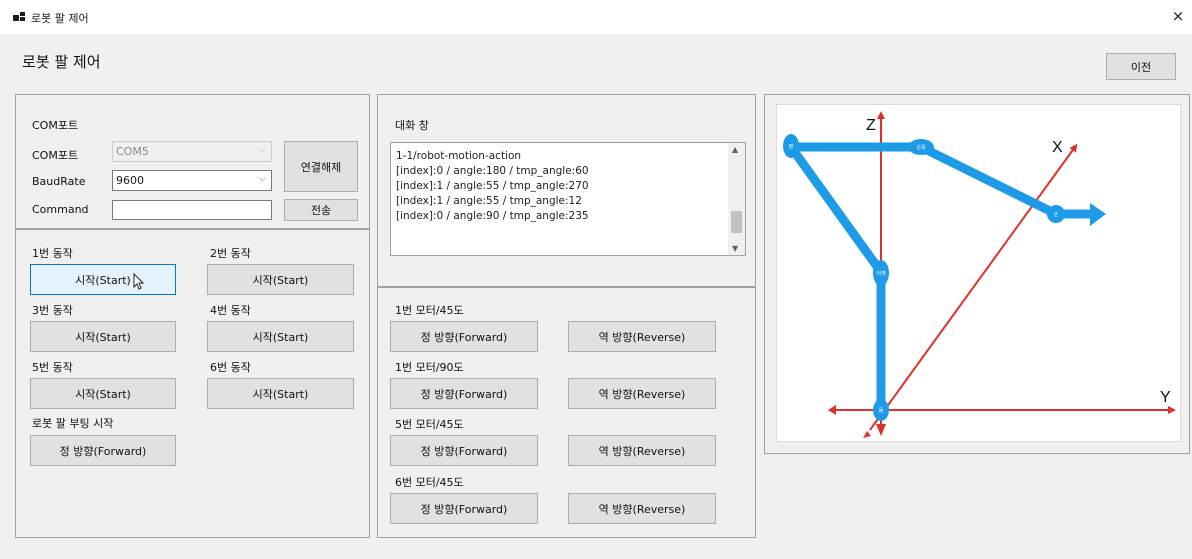 This screenshot has width=1192, height=559. What do you see at coordinates (412, 125) in the screenshot?
I see `chat-label: 대화 창` at bounding box center [412, 125].